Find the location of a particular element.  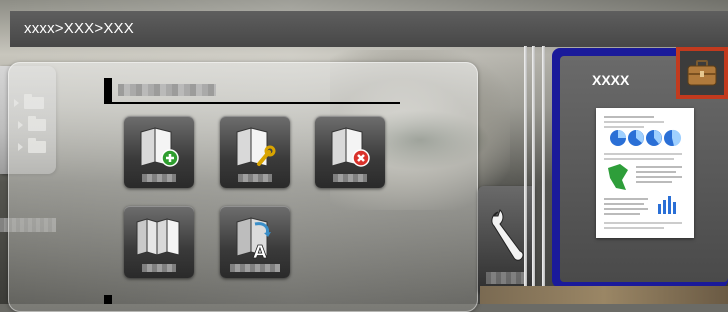

copy-box-icon is located at coordinates (158, 237).